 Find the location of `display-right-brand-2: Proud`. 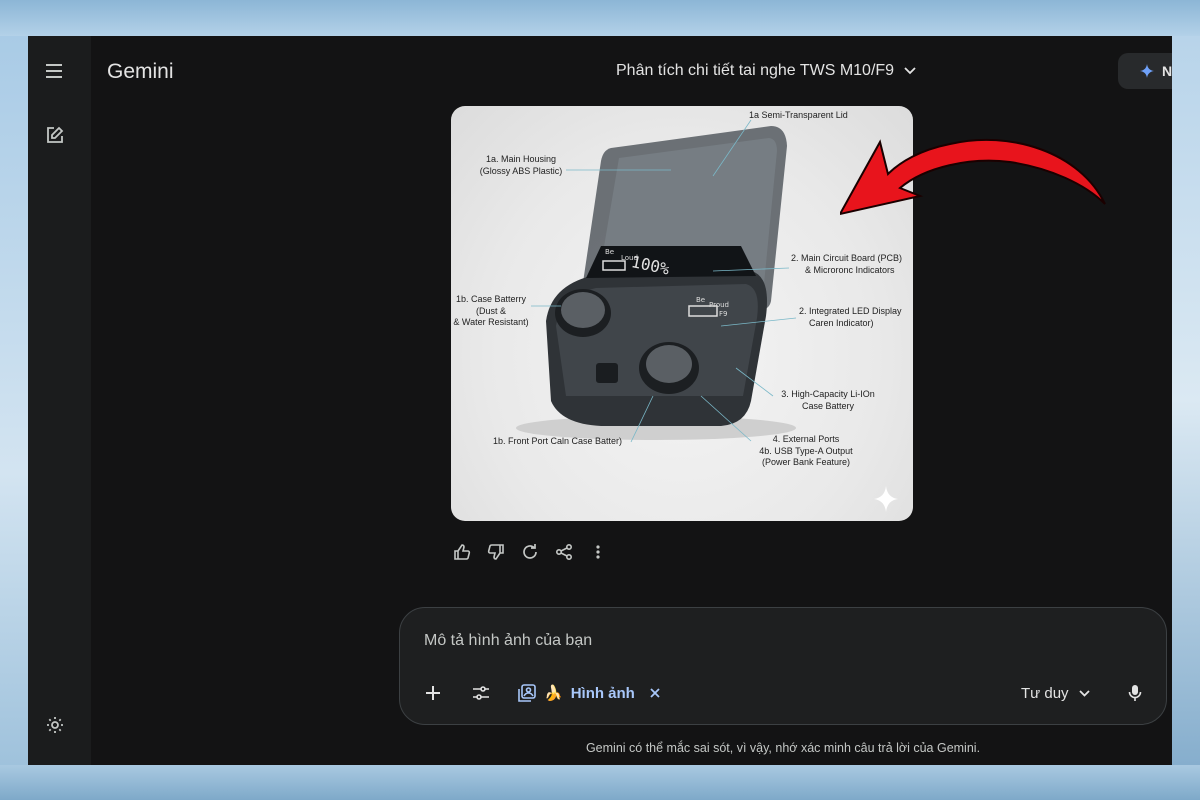

display-right-brand-2: Proud is located at coordinates (719, 305).